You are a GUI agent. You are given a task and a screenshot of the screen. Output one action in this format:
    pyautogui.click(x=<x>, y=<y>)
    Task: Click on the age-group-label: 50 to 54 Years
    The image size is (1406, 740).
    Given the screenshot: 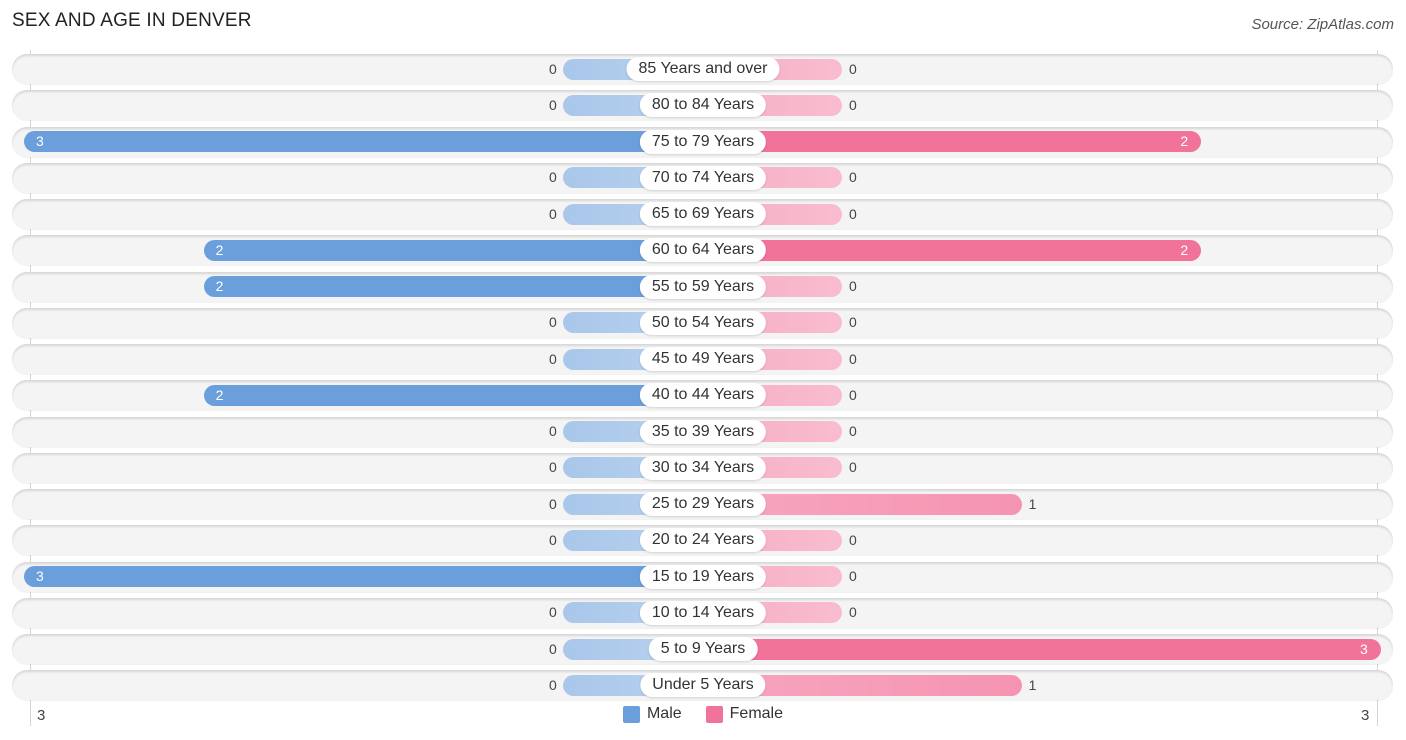 What is the action you would take?
    pyautogui.click(x=703, y=322)
    